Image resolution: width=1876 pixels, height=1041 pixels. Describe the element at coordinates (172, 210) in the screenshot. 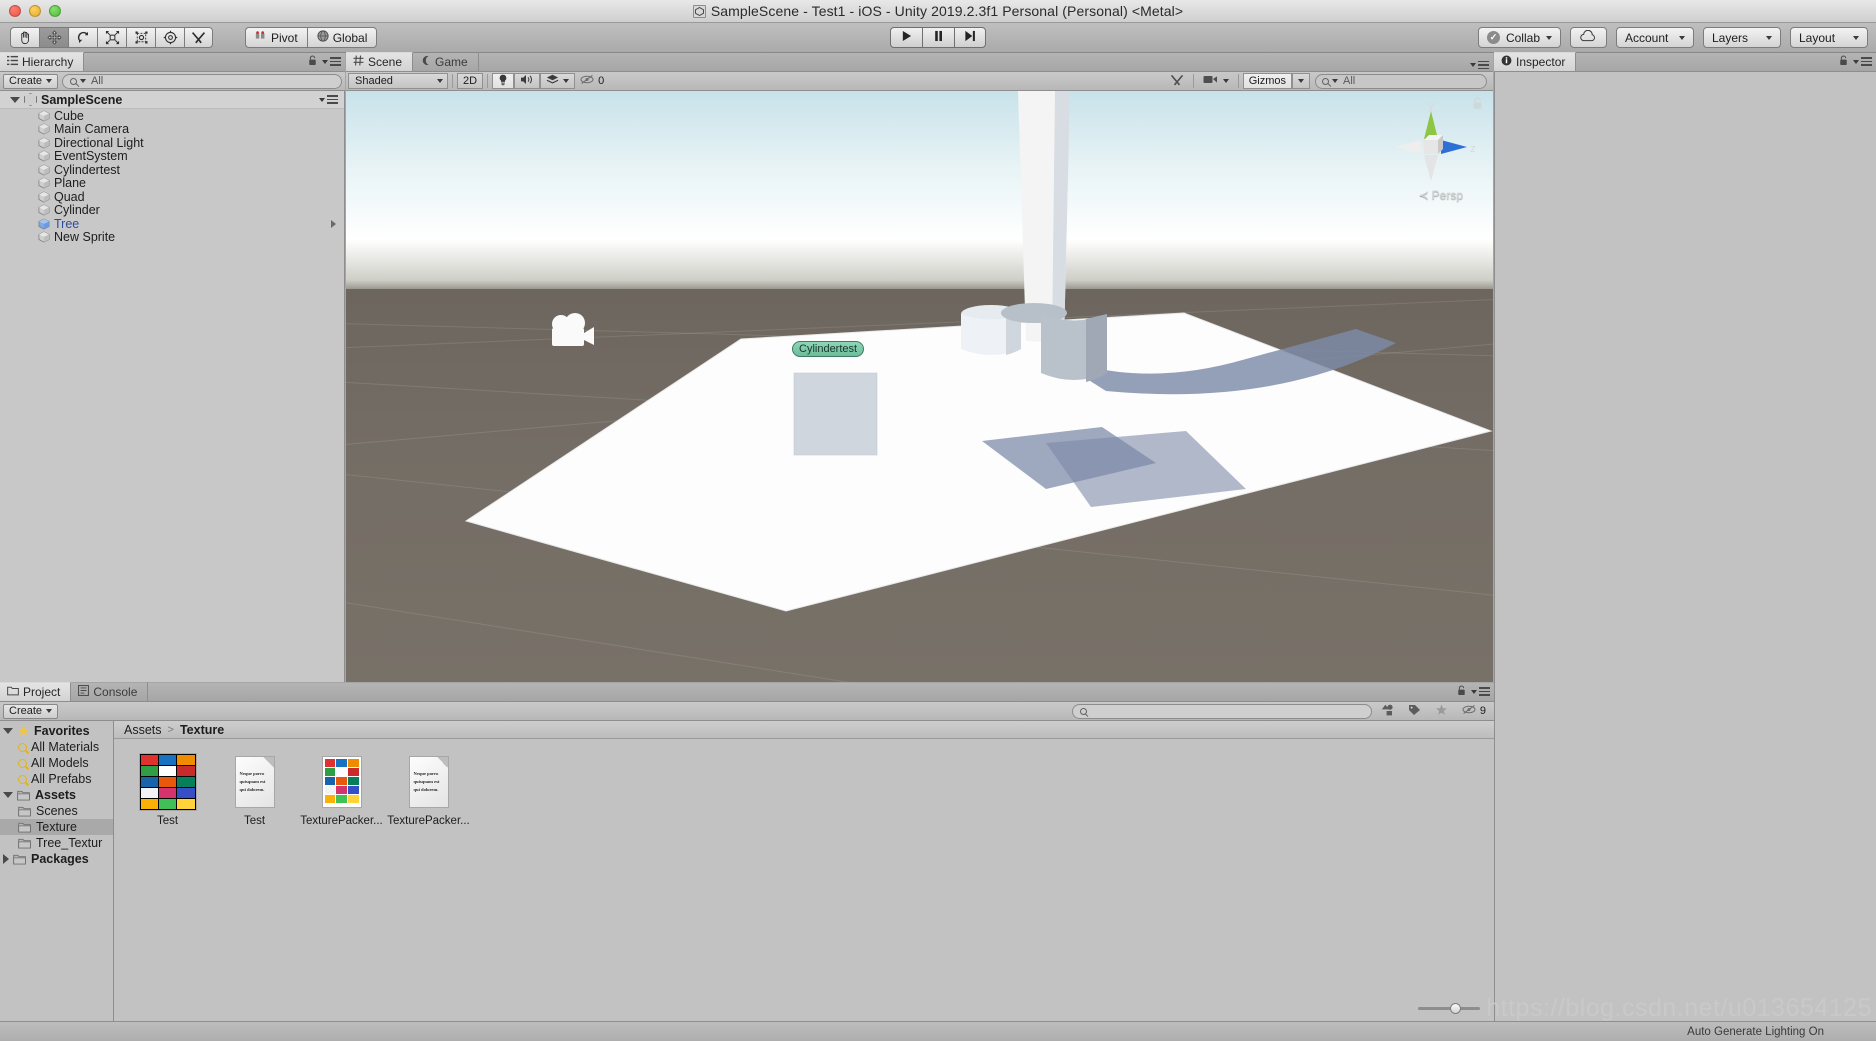

I see `hierarchy-item-cylinder: Cylinder` at that location.